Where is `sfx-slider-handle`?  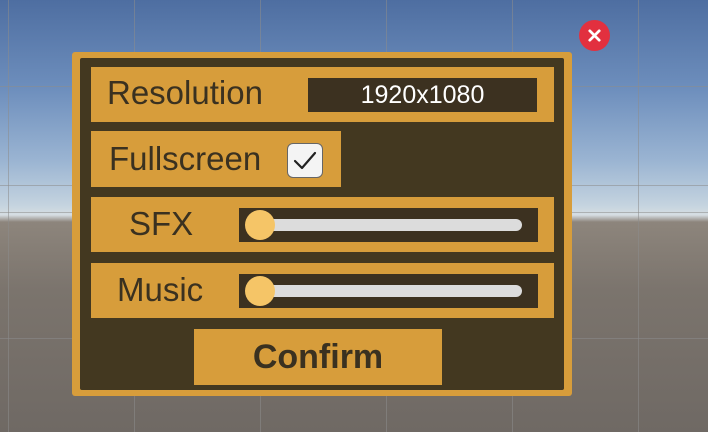 sfx-slider-handle is located at coordinates (260, 225).